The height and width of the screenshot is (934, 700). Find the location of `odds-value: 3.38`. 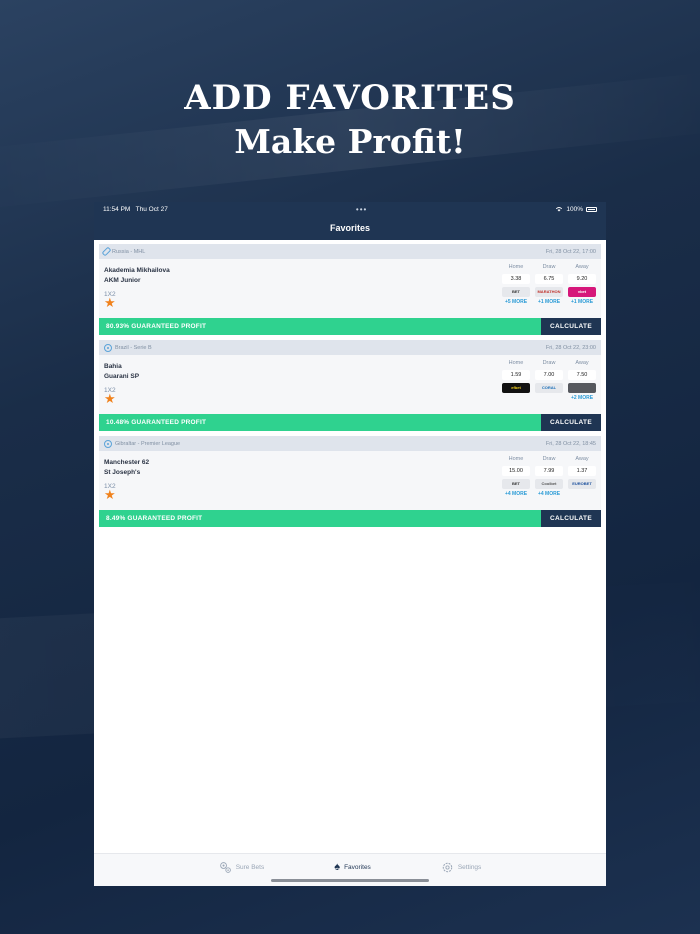

odds-value: 3.38 is located at coordinates (516, 279).